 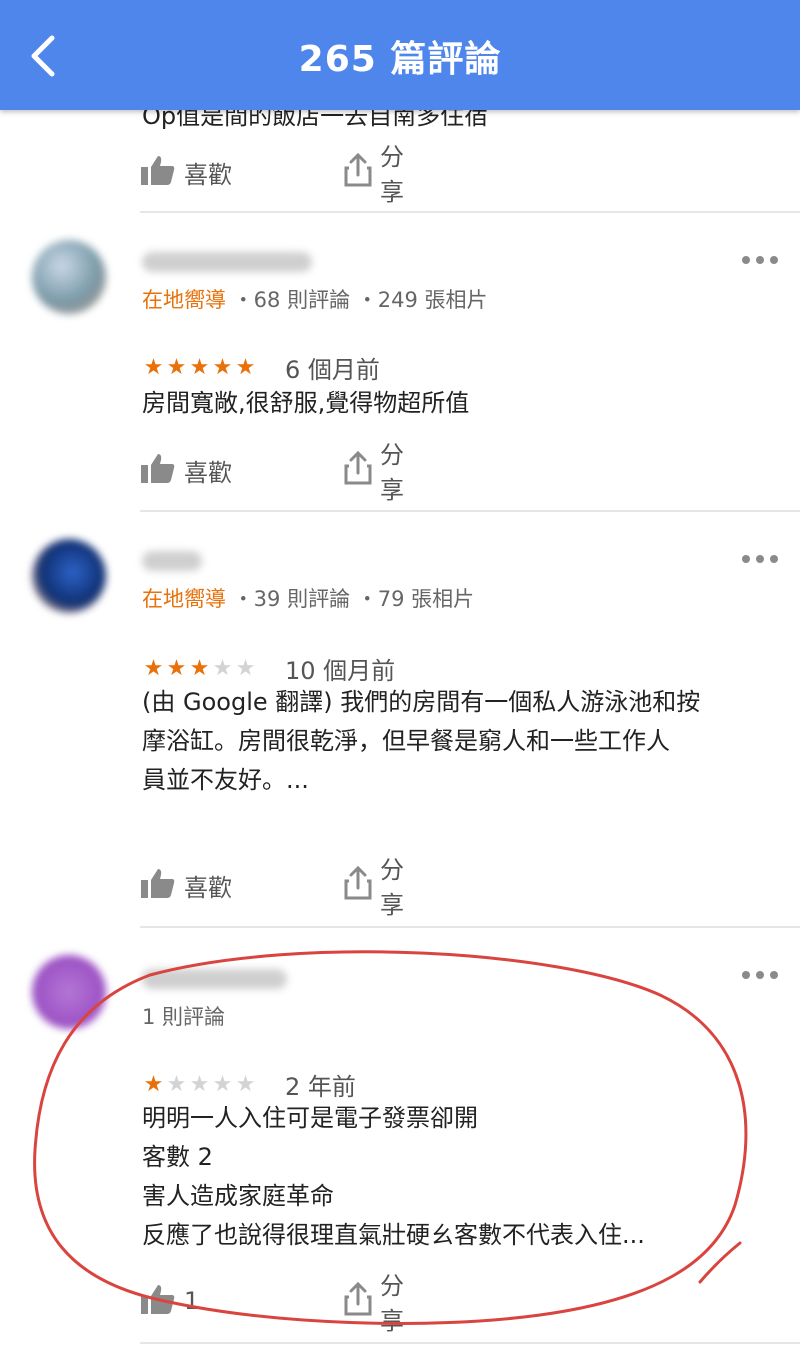 What do you see at coordinates (353, 599) in the screenshot?
I see `reviewer-stats: ・39 則評論 ・79 張相片` at bounding box center [353, 599].